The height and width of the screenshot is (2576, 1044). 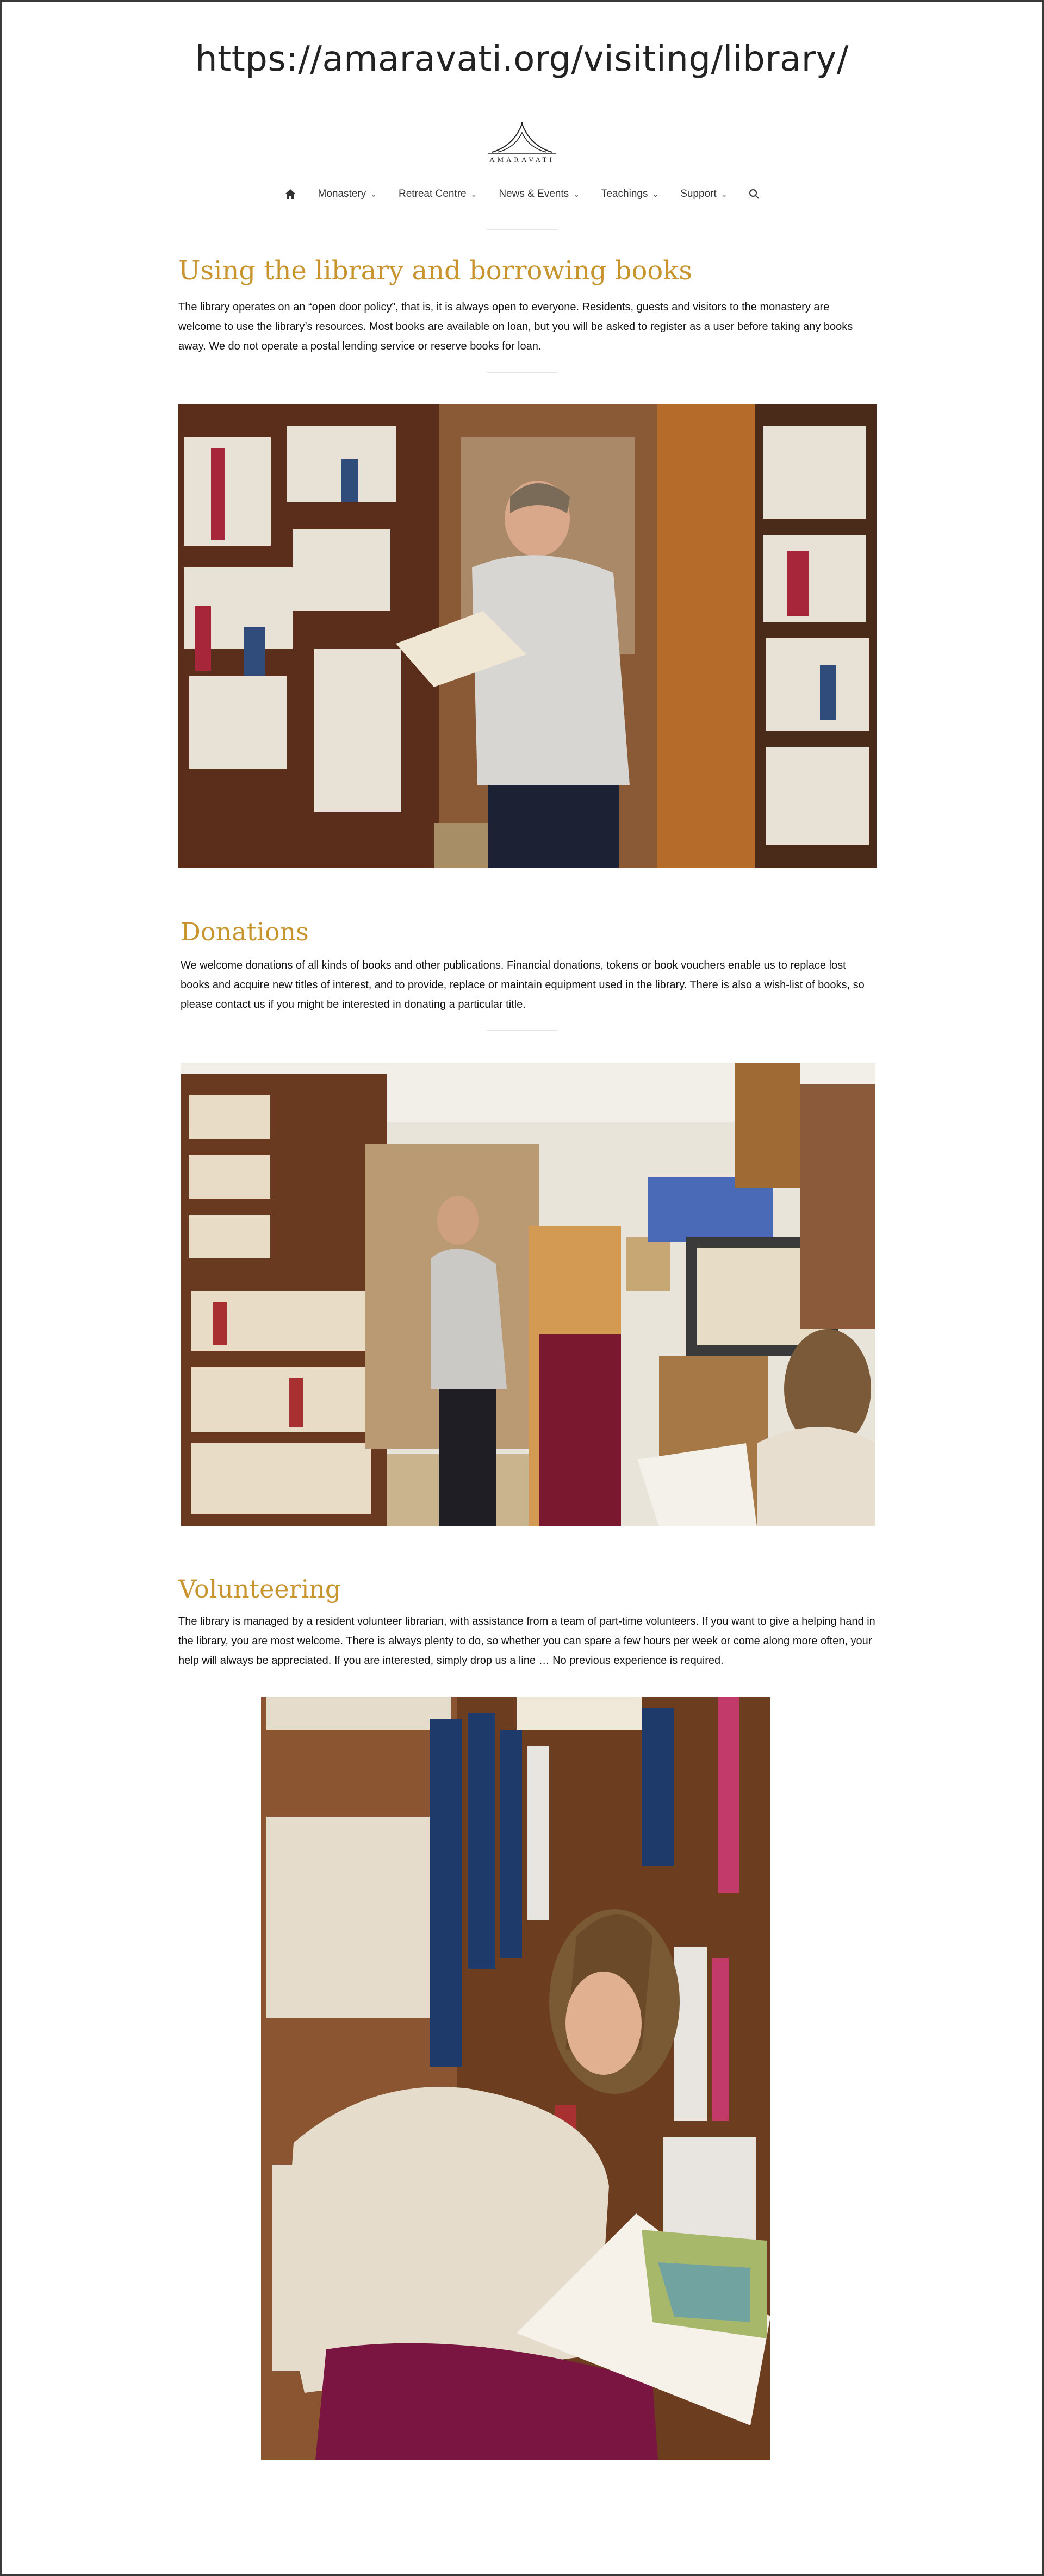 What do you see at coordinates (259, 1589) in the screenshot?
I see `section-title-volunteering: Volunteering` at bounding box center [259, 1589].